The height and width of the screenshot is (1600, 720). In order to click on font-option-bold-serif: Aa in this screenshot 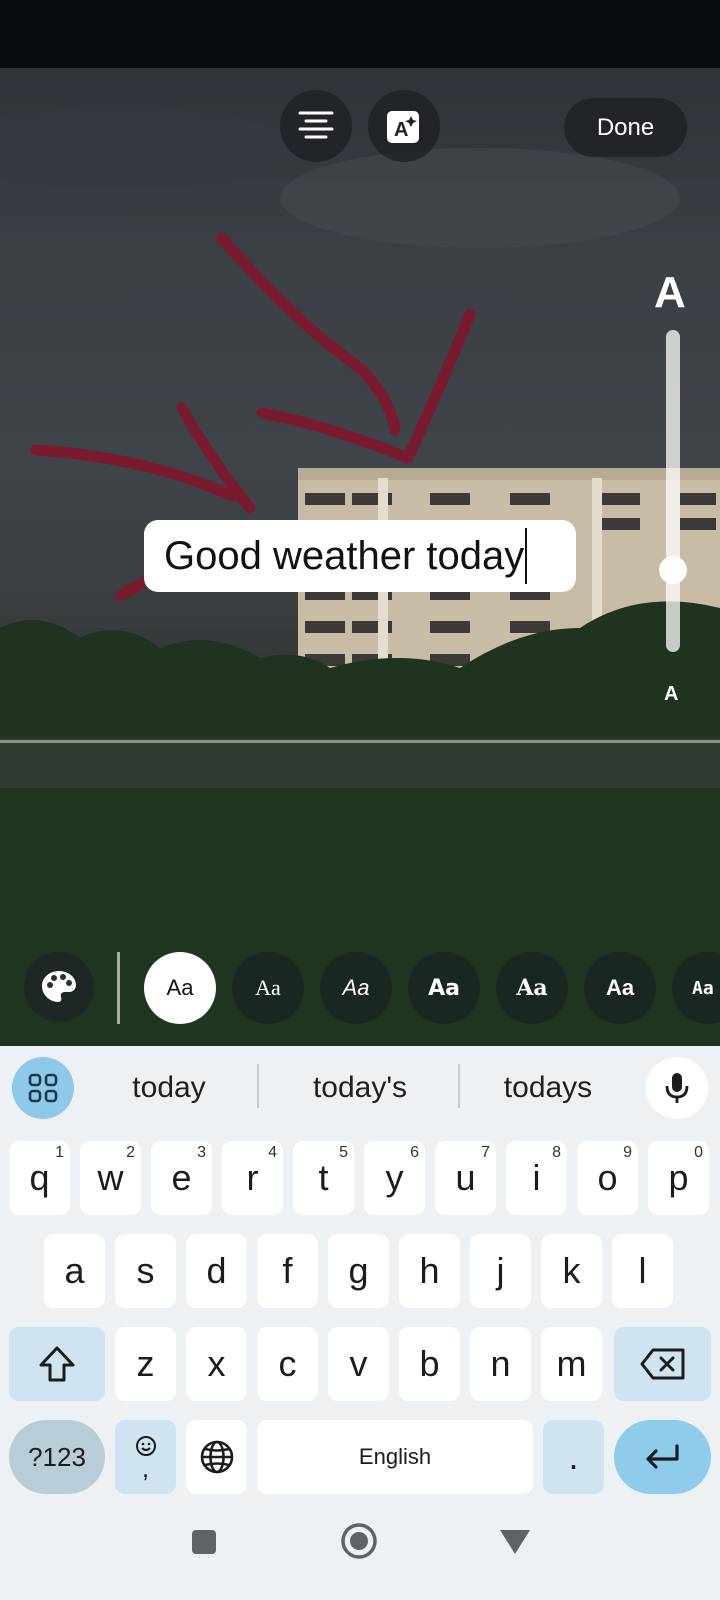, I will do `click(532, 988)`.